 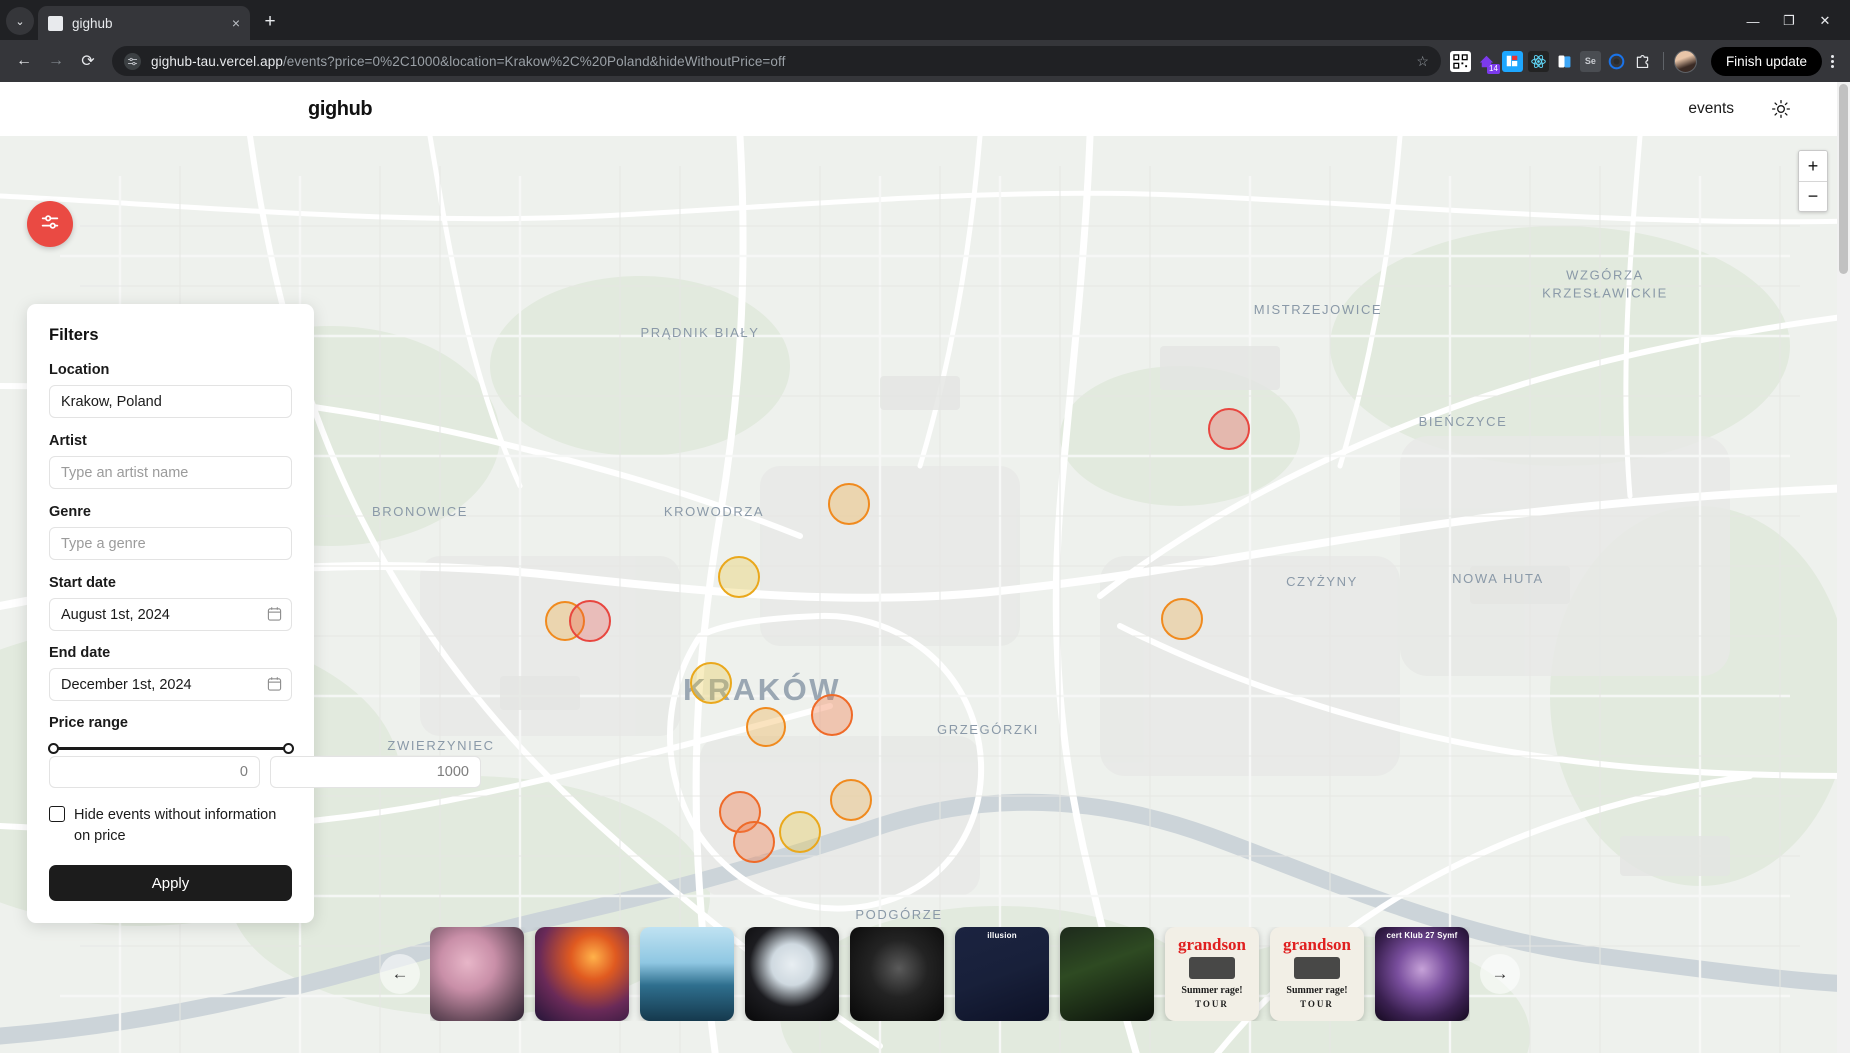 I want to click on extension-badge-count: 14, so click(x=1493, y=68).